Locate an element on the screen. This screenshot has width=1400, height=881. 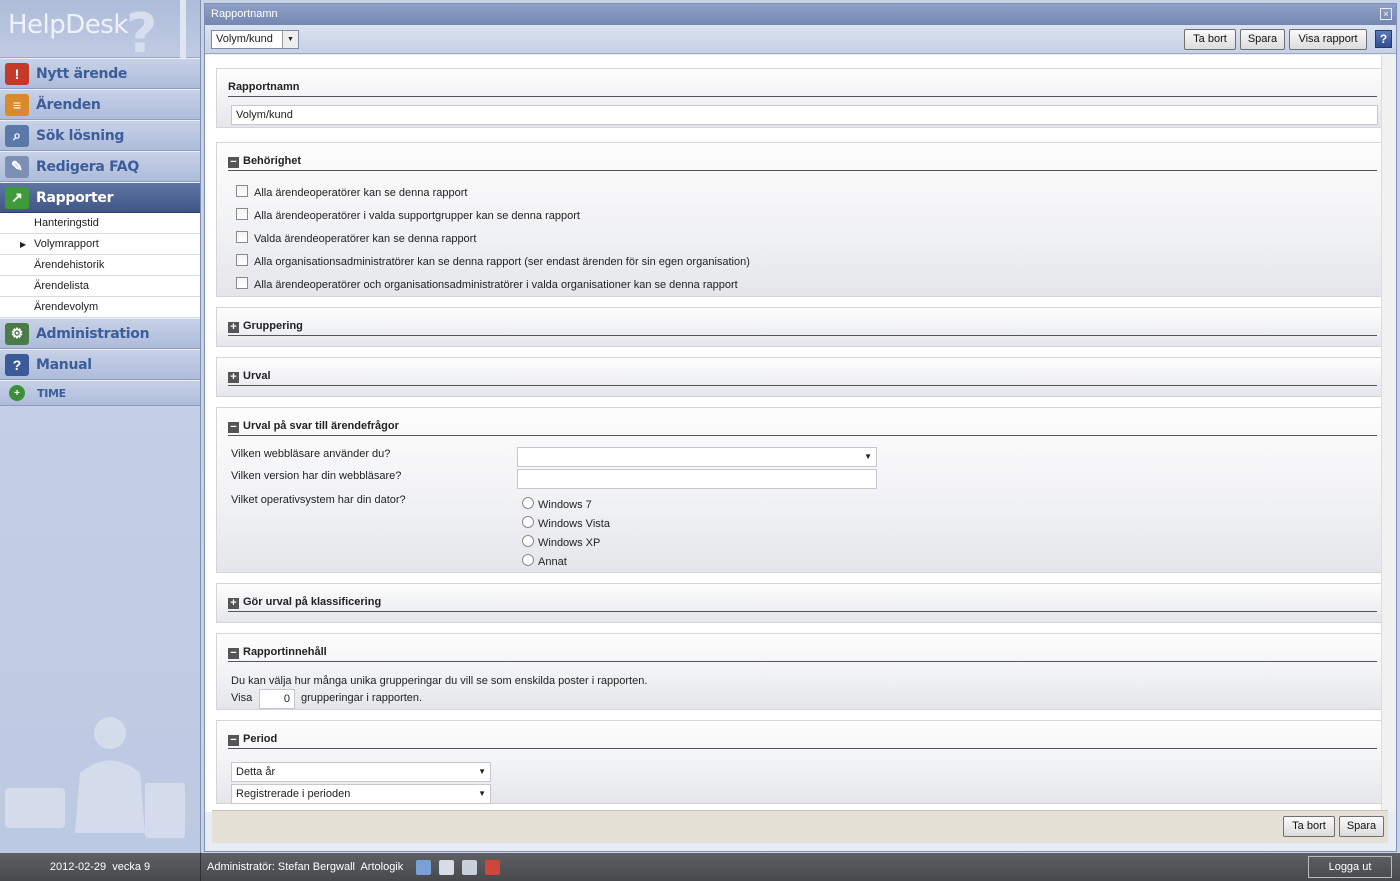
os-radio-windows-vista is located at coordinates (528, 522).